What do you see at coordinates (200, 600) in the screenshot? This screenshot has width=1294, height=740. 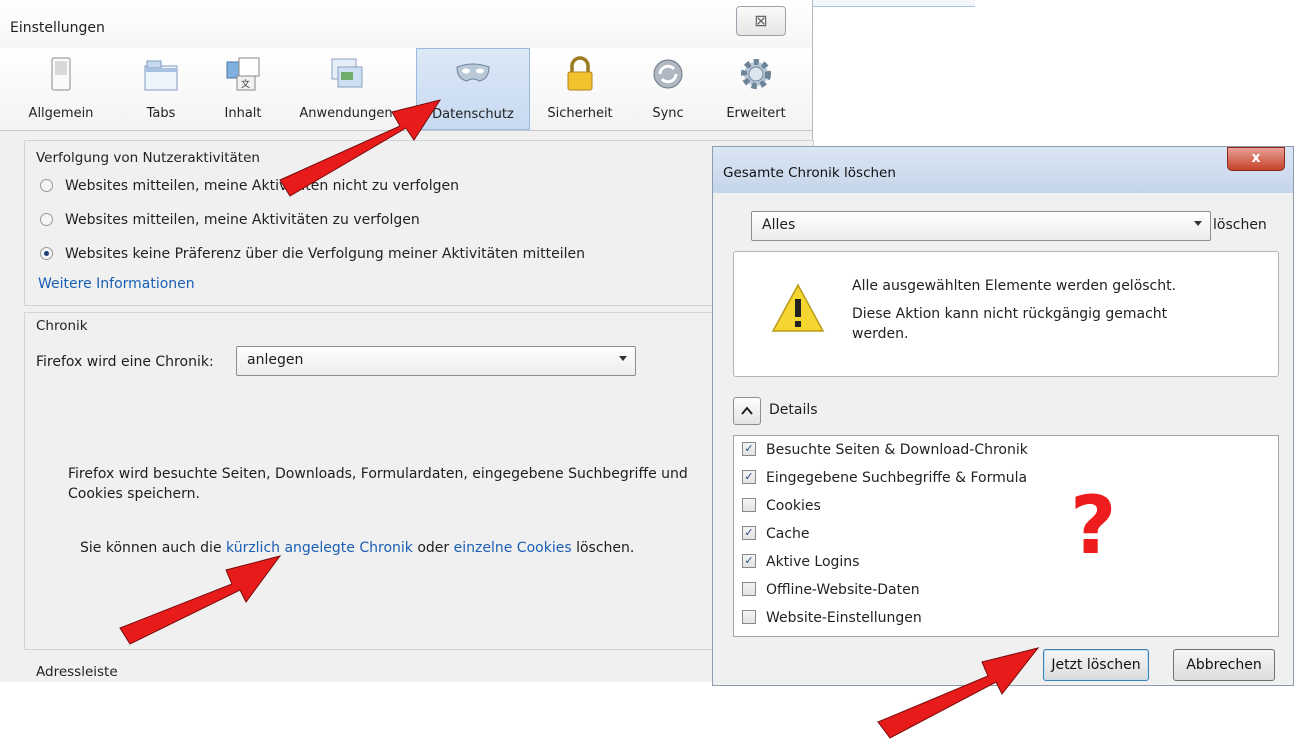 I see `arrow-to-clear-history-link` at bounding box center [200, 600].